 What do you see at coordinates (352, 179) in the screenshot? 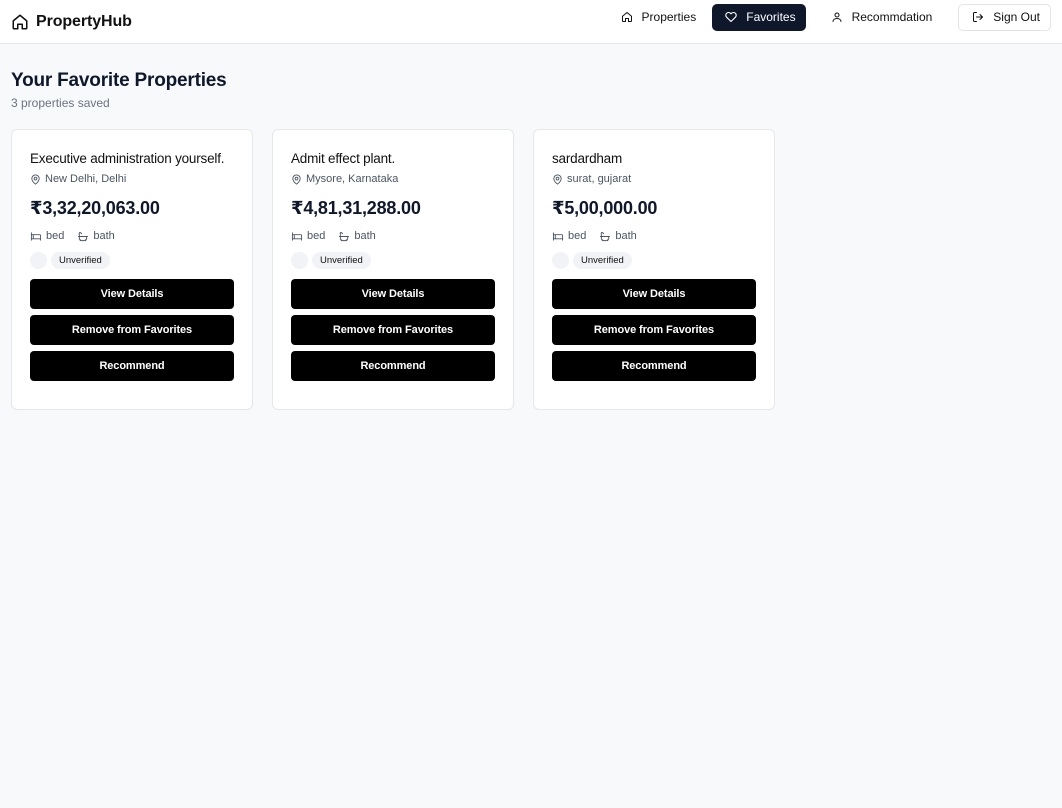
I see `property-location-text: Mysore, Karnataka` at bounding box center [352, 179].